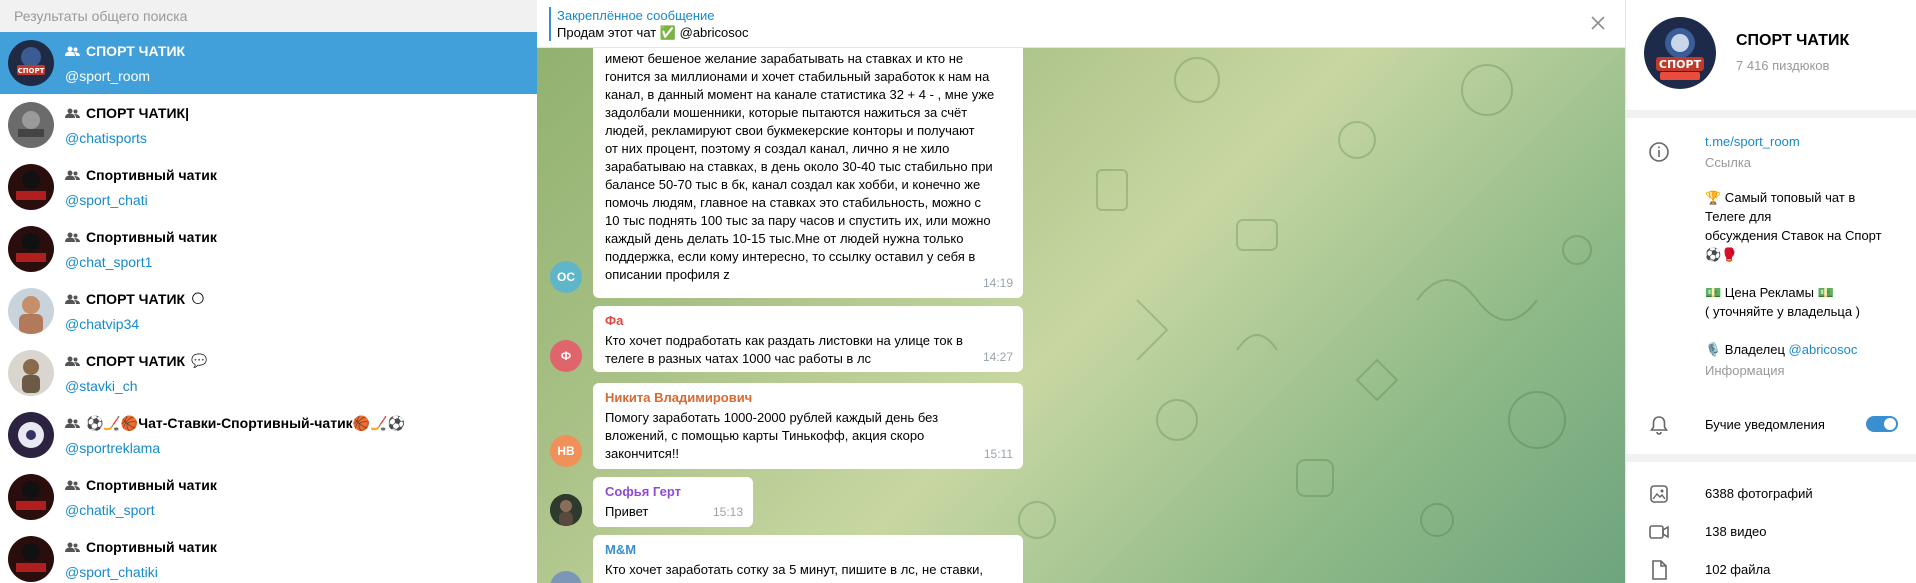 This screenshot has height=583, width=1916. Describe the element at coordinates (137, 113) in the screenshot. I see `result-title-text: СПОРТ ЧАТИК|` at that location.